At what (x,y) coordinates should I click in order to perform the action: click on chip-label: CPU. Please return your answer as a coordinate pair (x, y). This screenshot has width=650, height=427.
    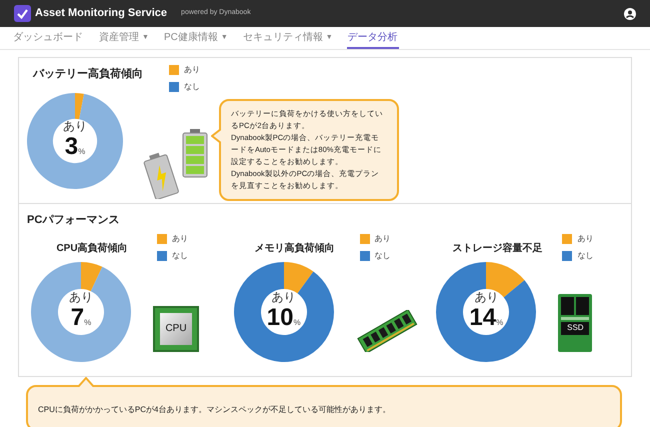
    Looking at the image, I should click on (176, 329).